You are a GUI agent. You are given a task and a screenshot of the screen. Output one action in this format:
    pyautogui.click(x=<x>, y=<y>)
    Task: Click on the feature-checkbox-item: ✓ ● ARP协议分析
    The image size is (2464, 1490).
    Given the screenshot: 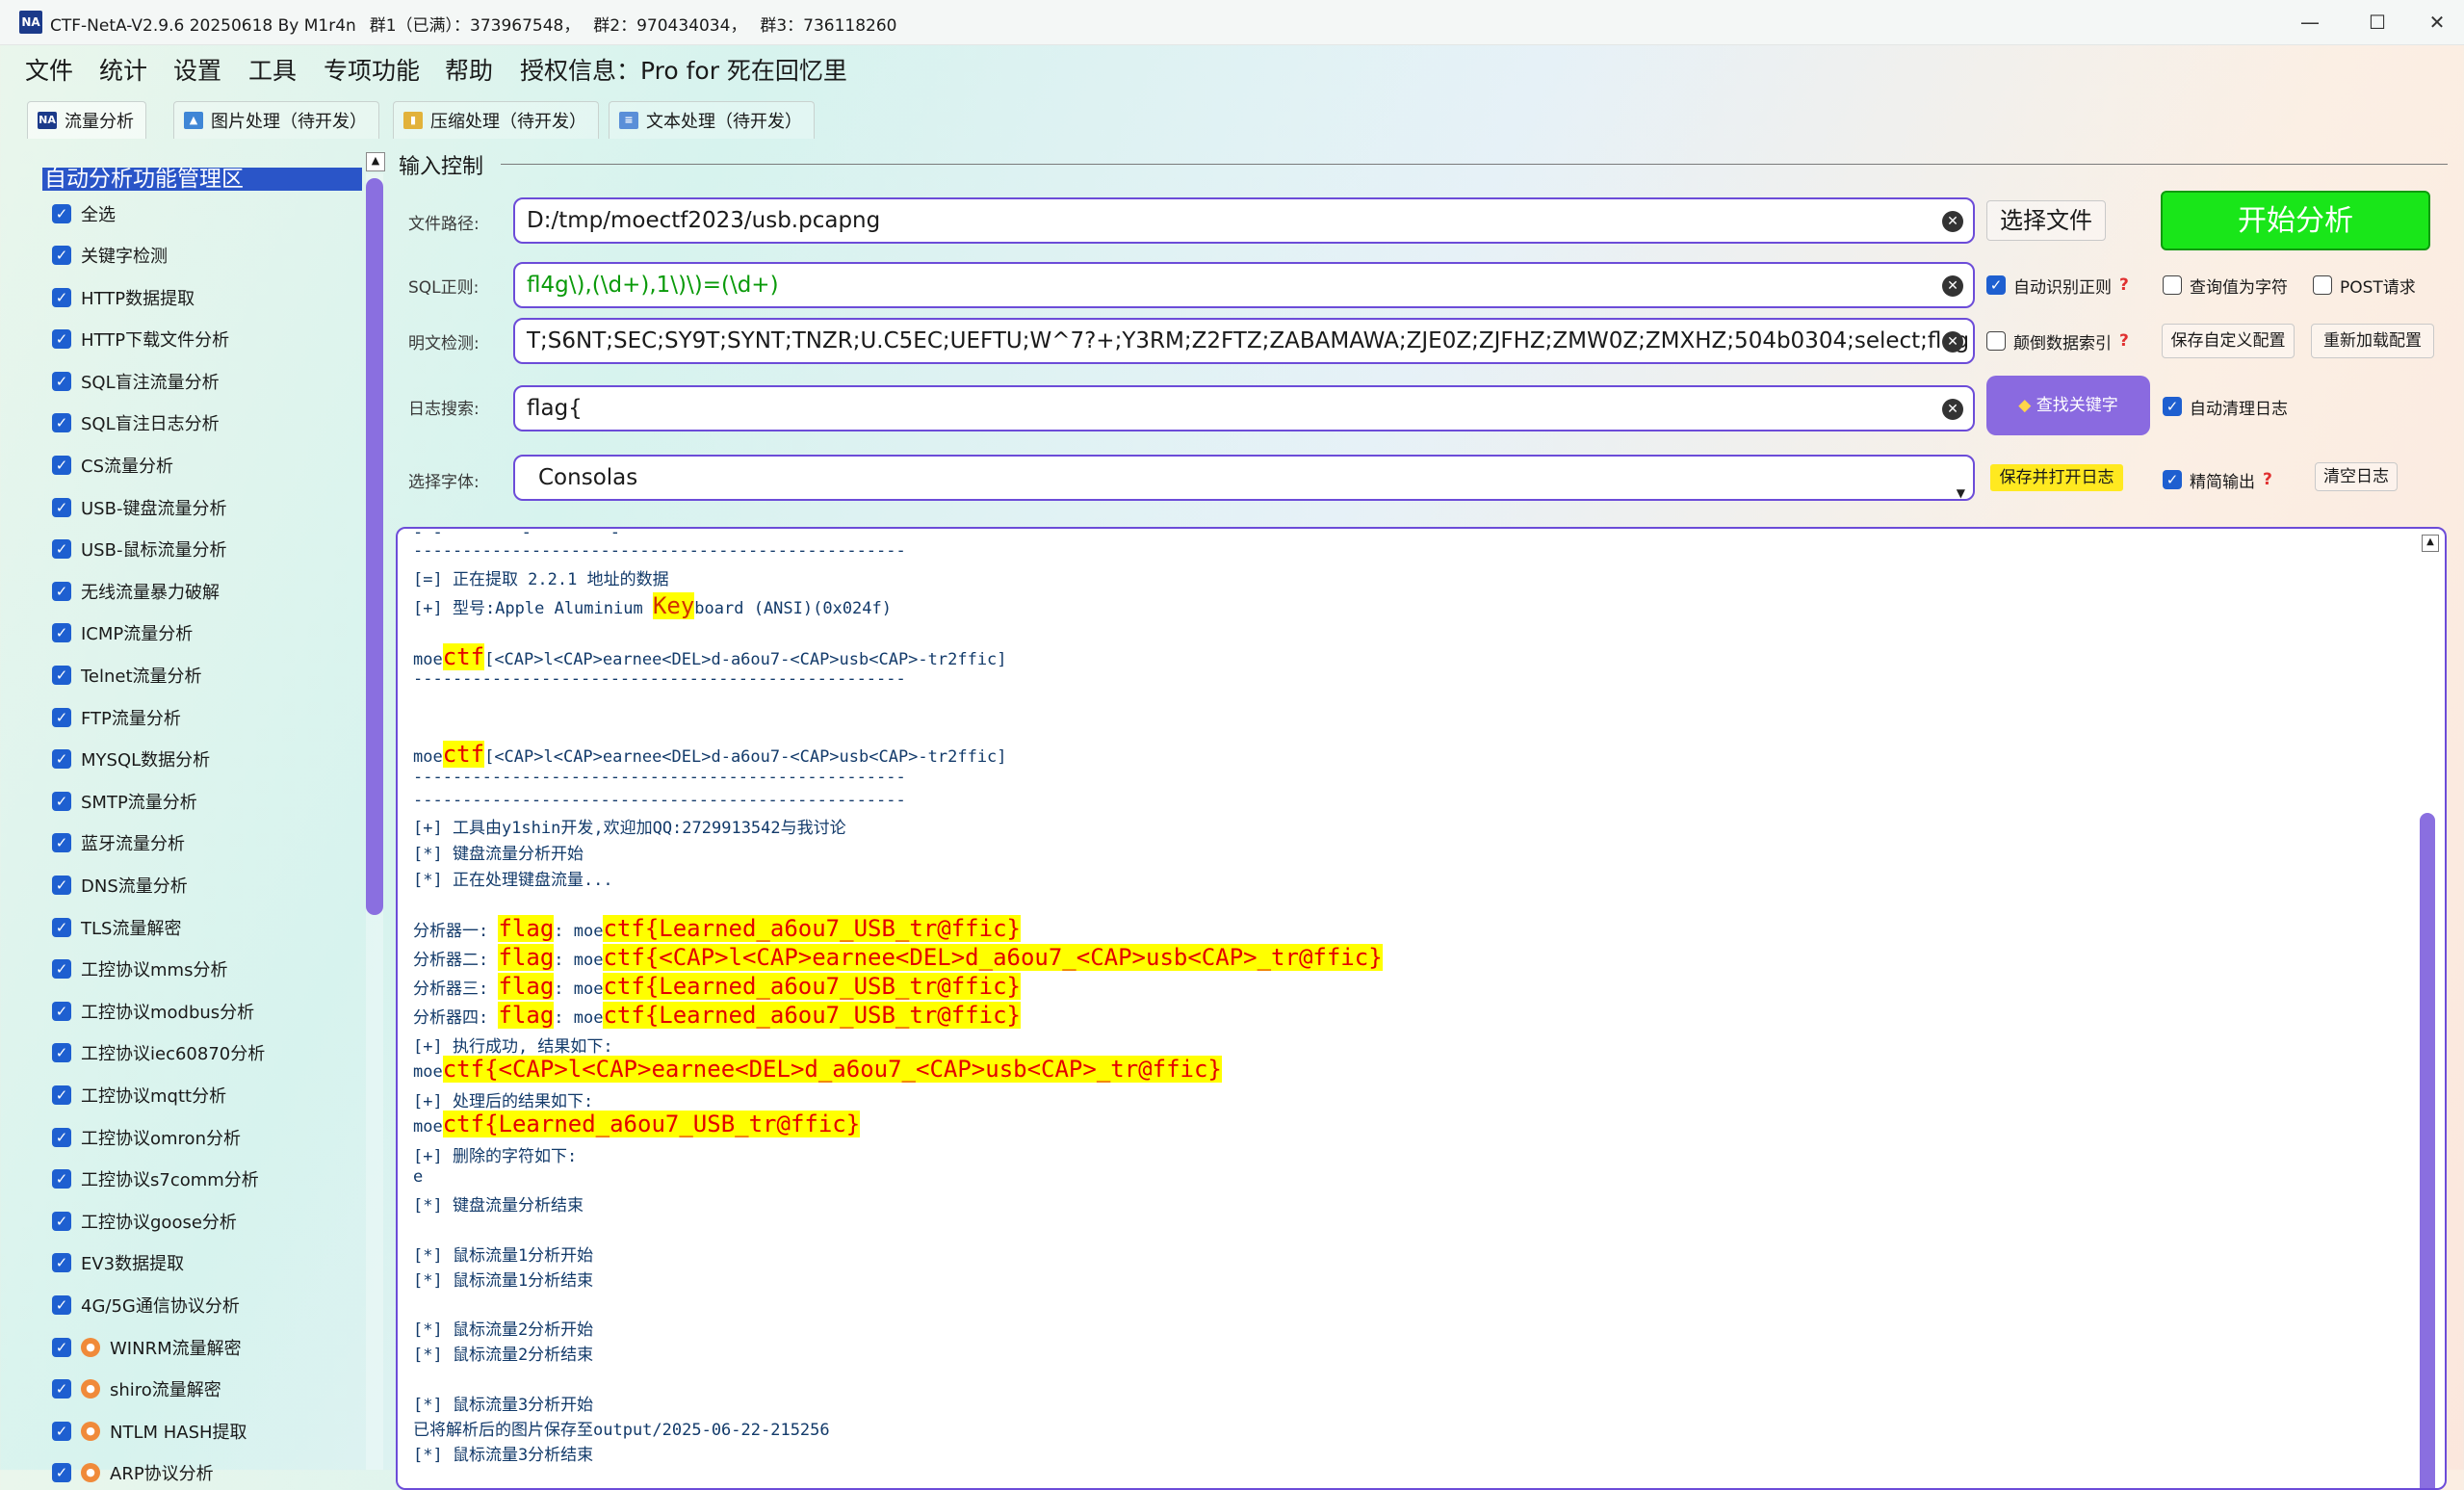 What is the action you would take?
    pyautogui.click(x=133, y=1473)
    